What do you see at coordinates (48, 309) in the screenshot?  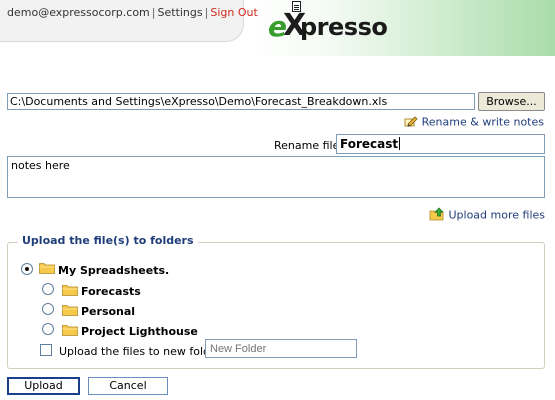 I see `folder-radio-personal` at bounding box center [48, 309].